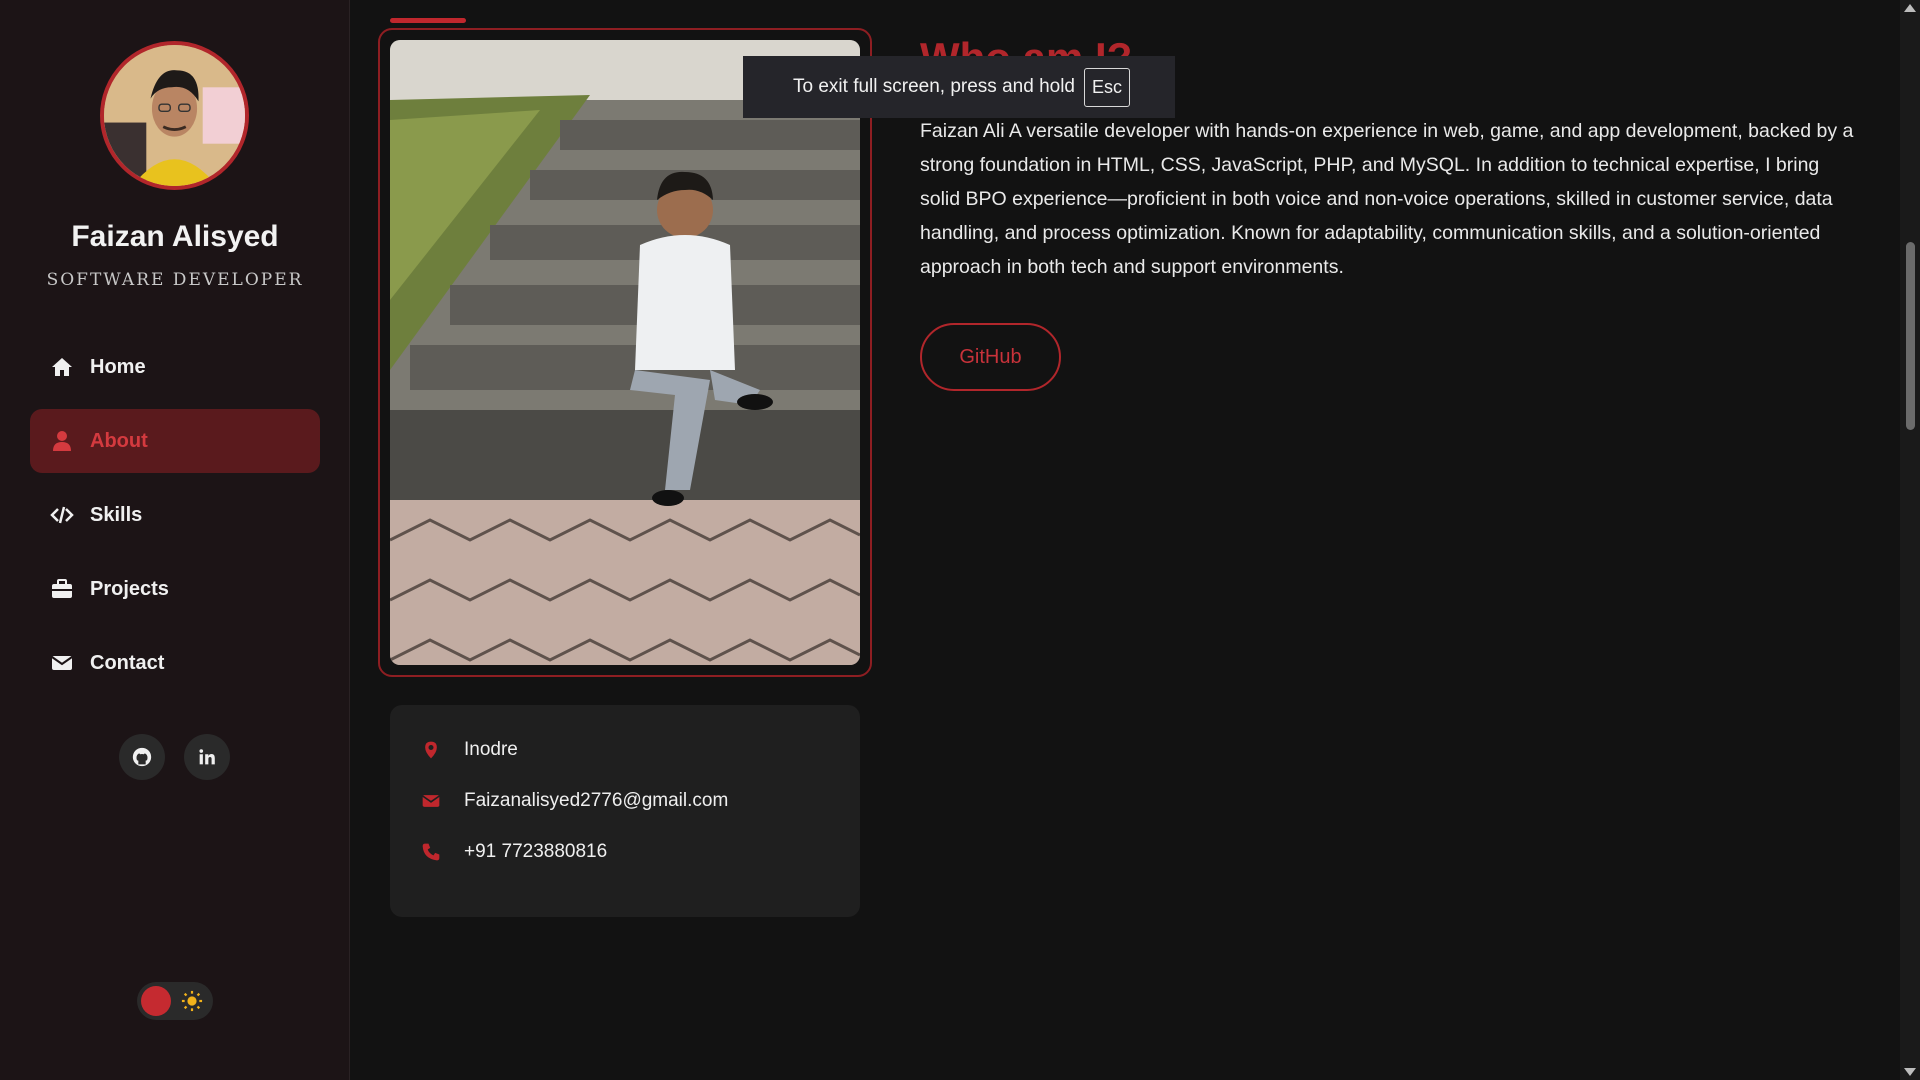 This screenshot has width=1920, height=1080. What do you see at coordinates (431, 750) in the screenshot?
I see `map-pin-icon` at bounding box center [431, 750].